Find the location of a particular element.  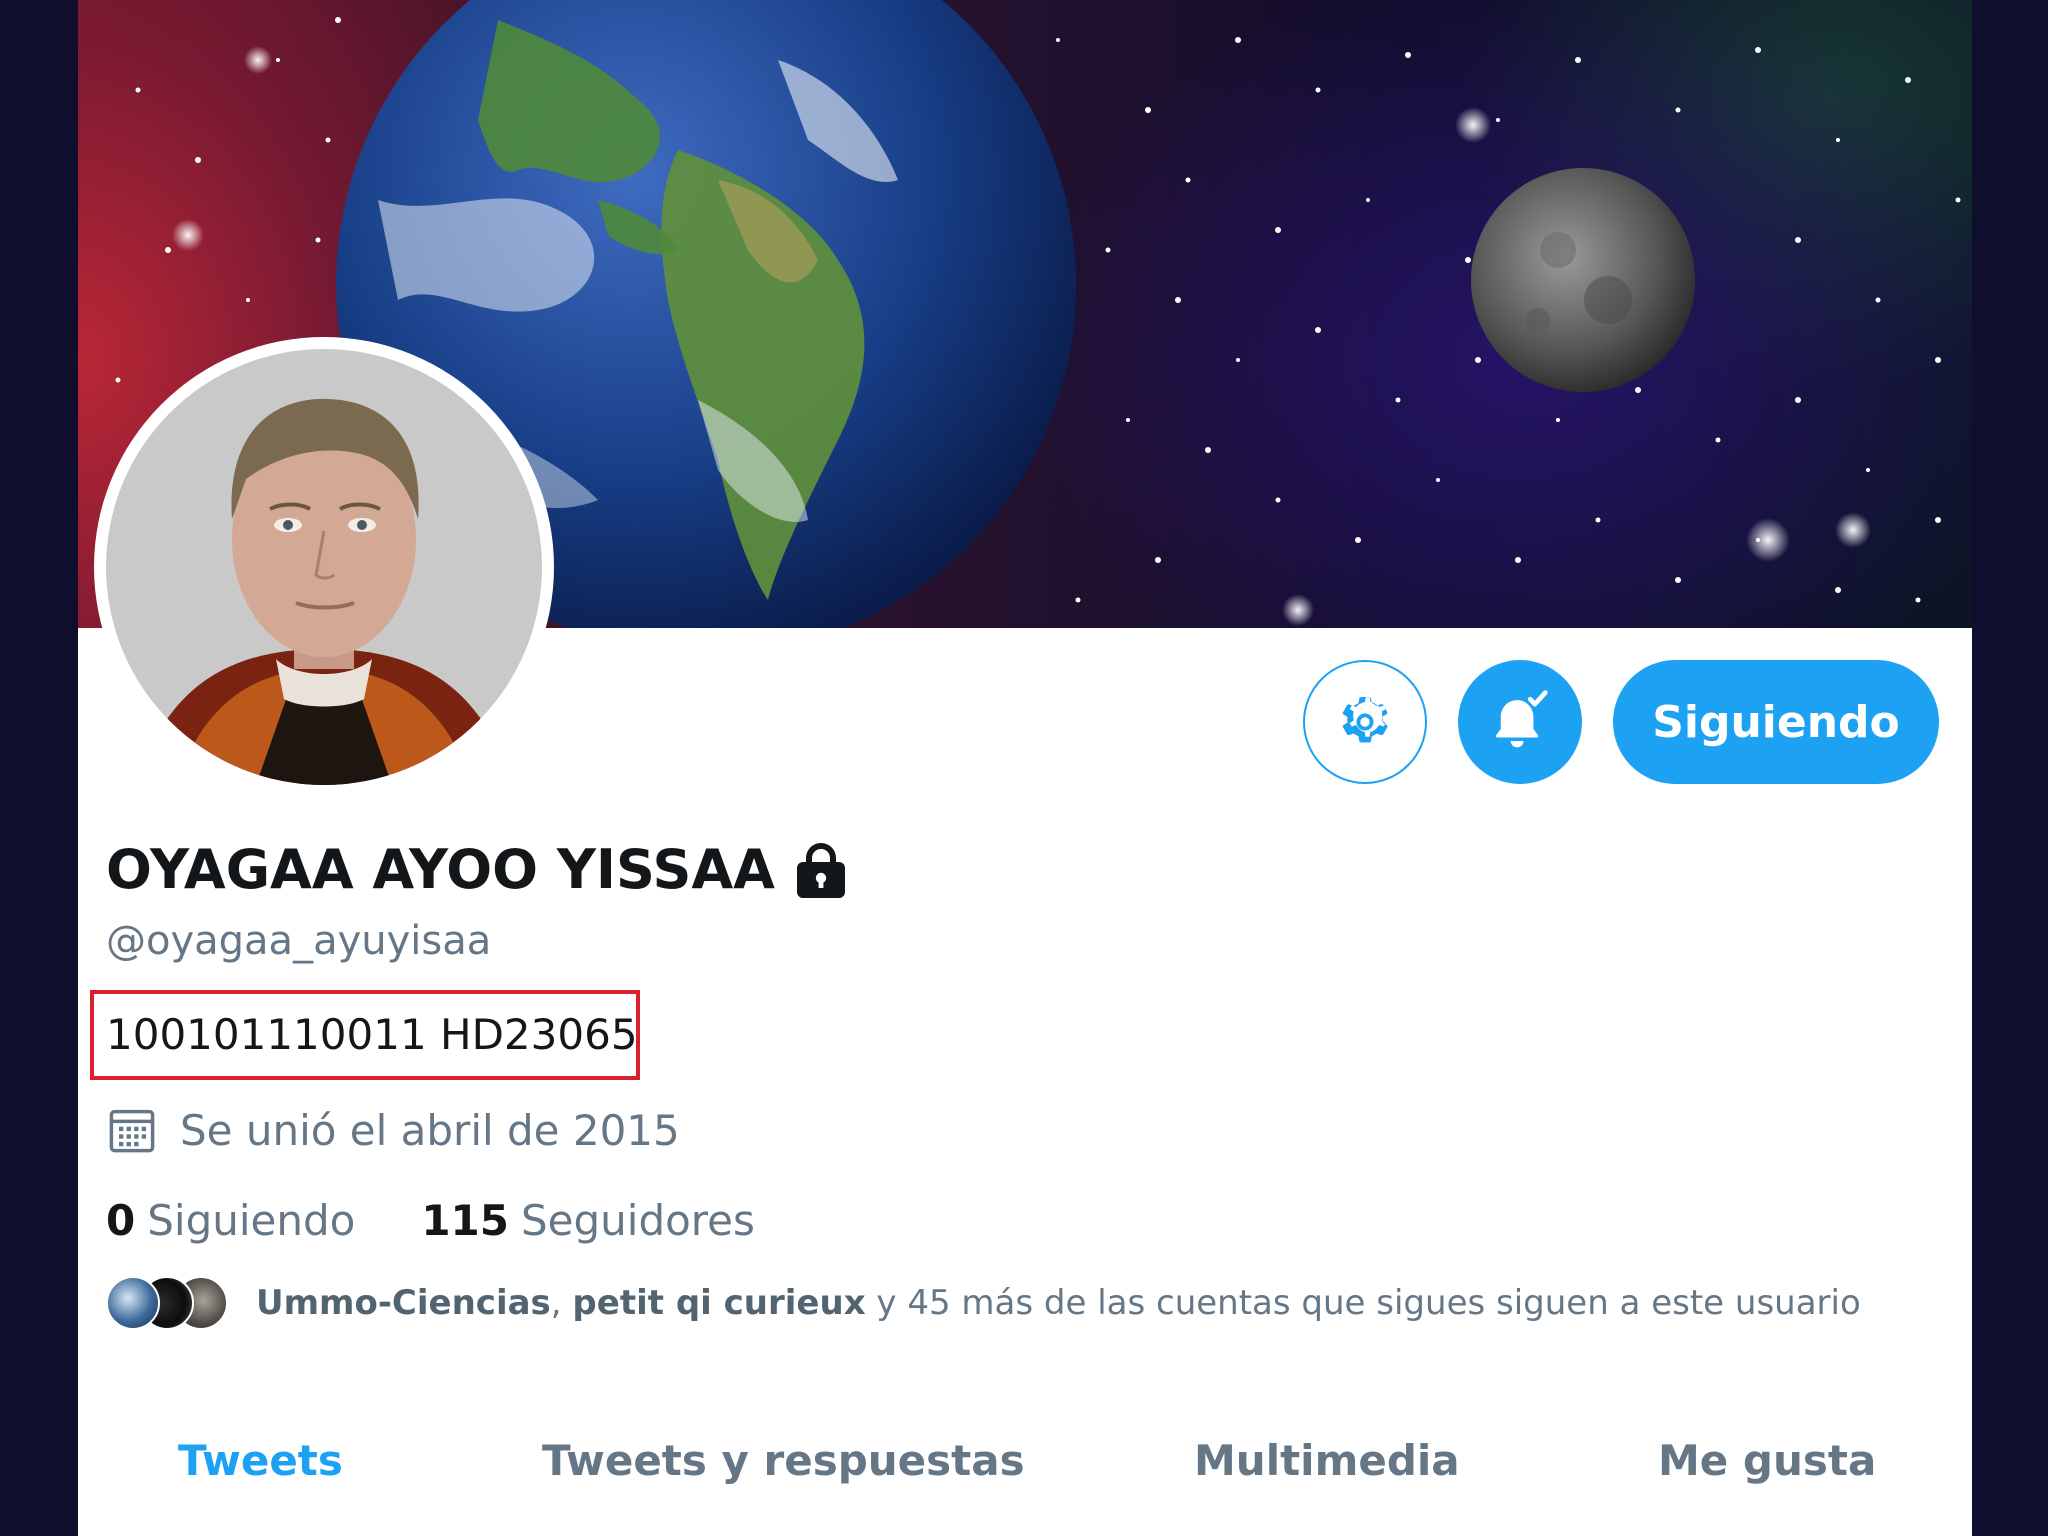

gear-icon is located at coordinates (1365, 722).